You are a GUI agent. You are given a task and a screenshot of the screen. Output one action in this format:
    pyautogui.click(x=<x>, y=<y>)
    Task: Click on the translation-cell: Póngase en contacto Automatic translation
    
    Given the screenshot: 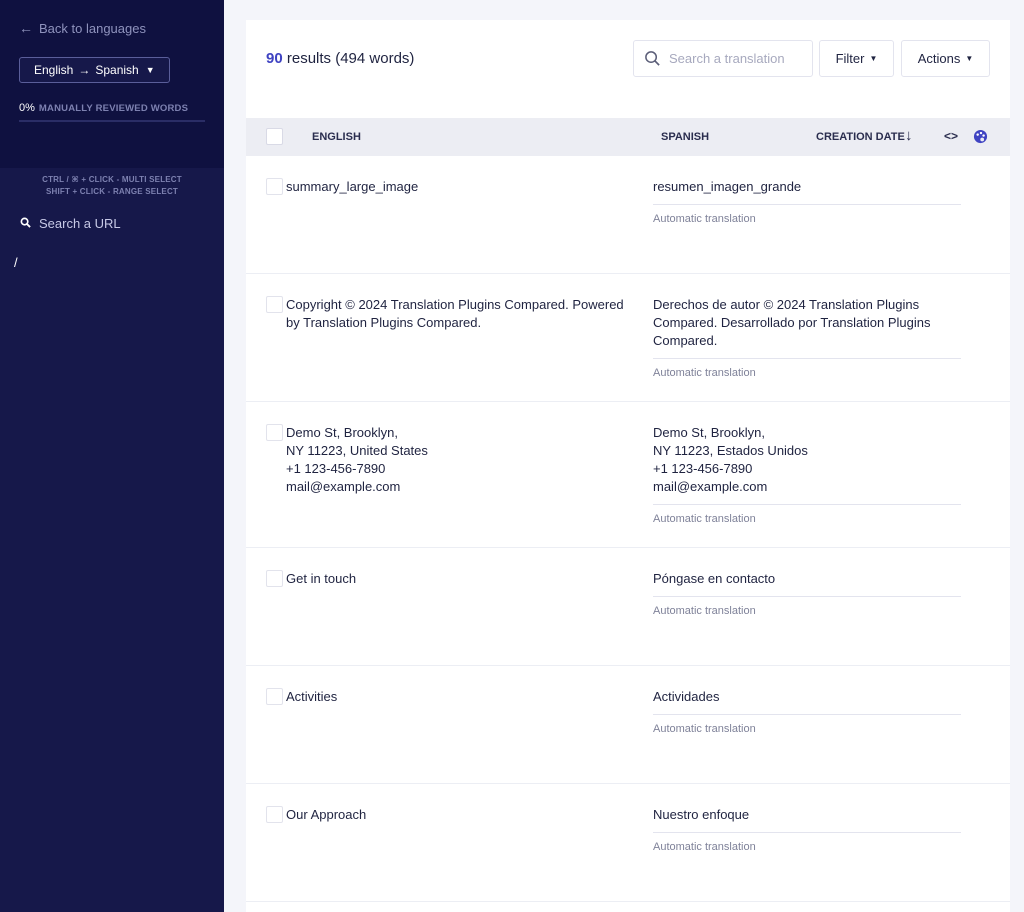 What is the action you would take?
    pyautogui.click(x=807, y=593)
    